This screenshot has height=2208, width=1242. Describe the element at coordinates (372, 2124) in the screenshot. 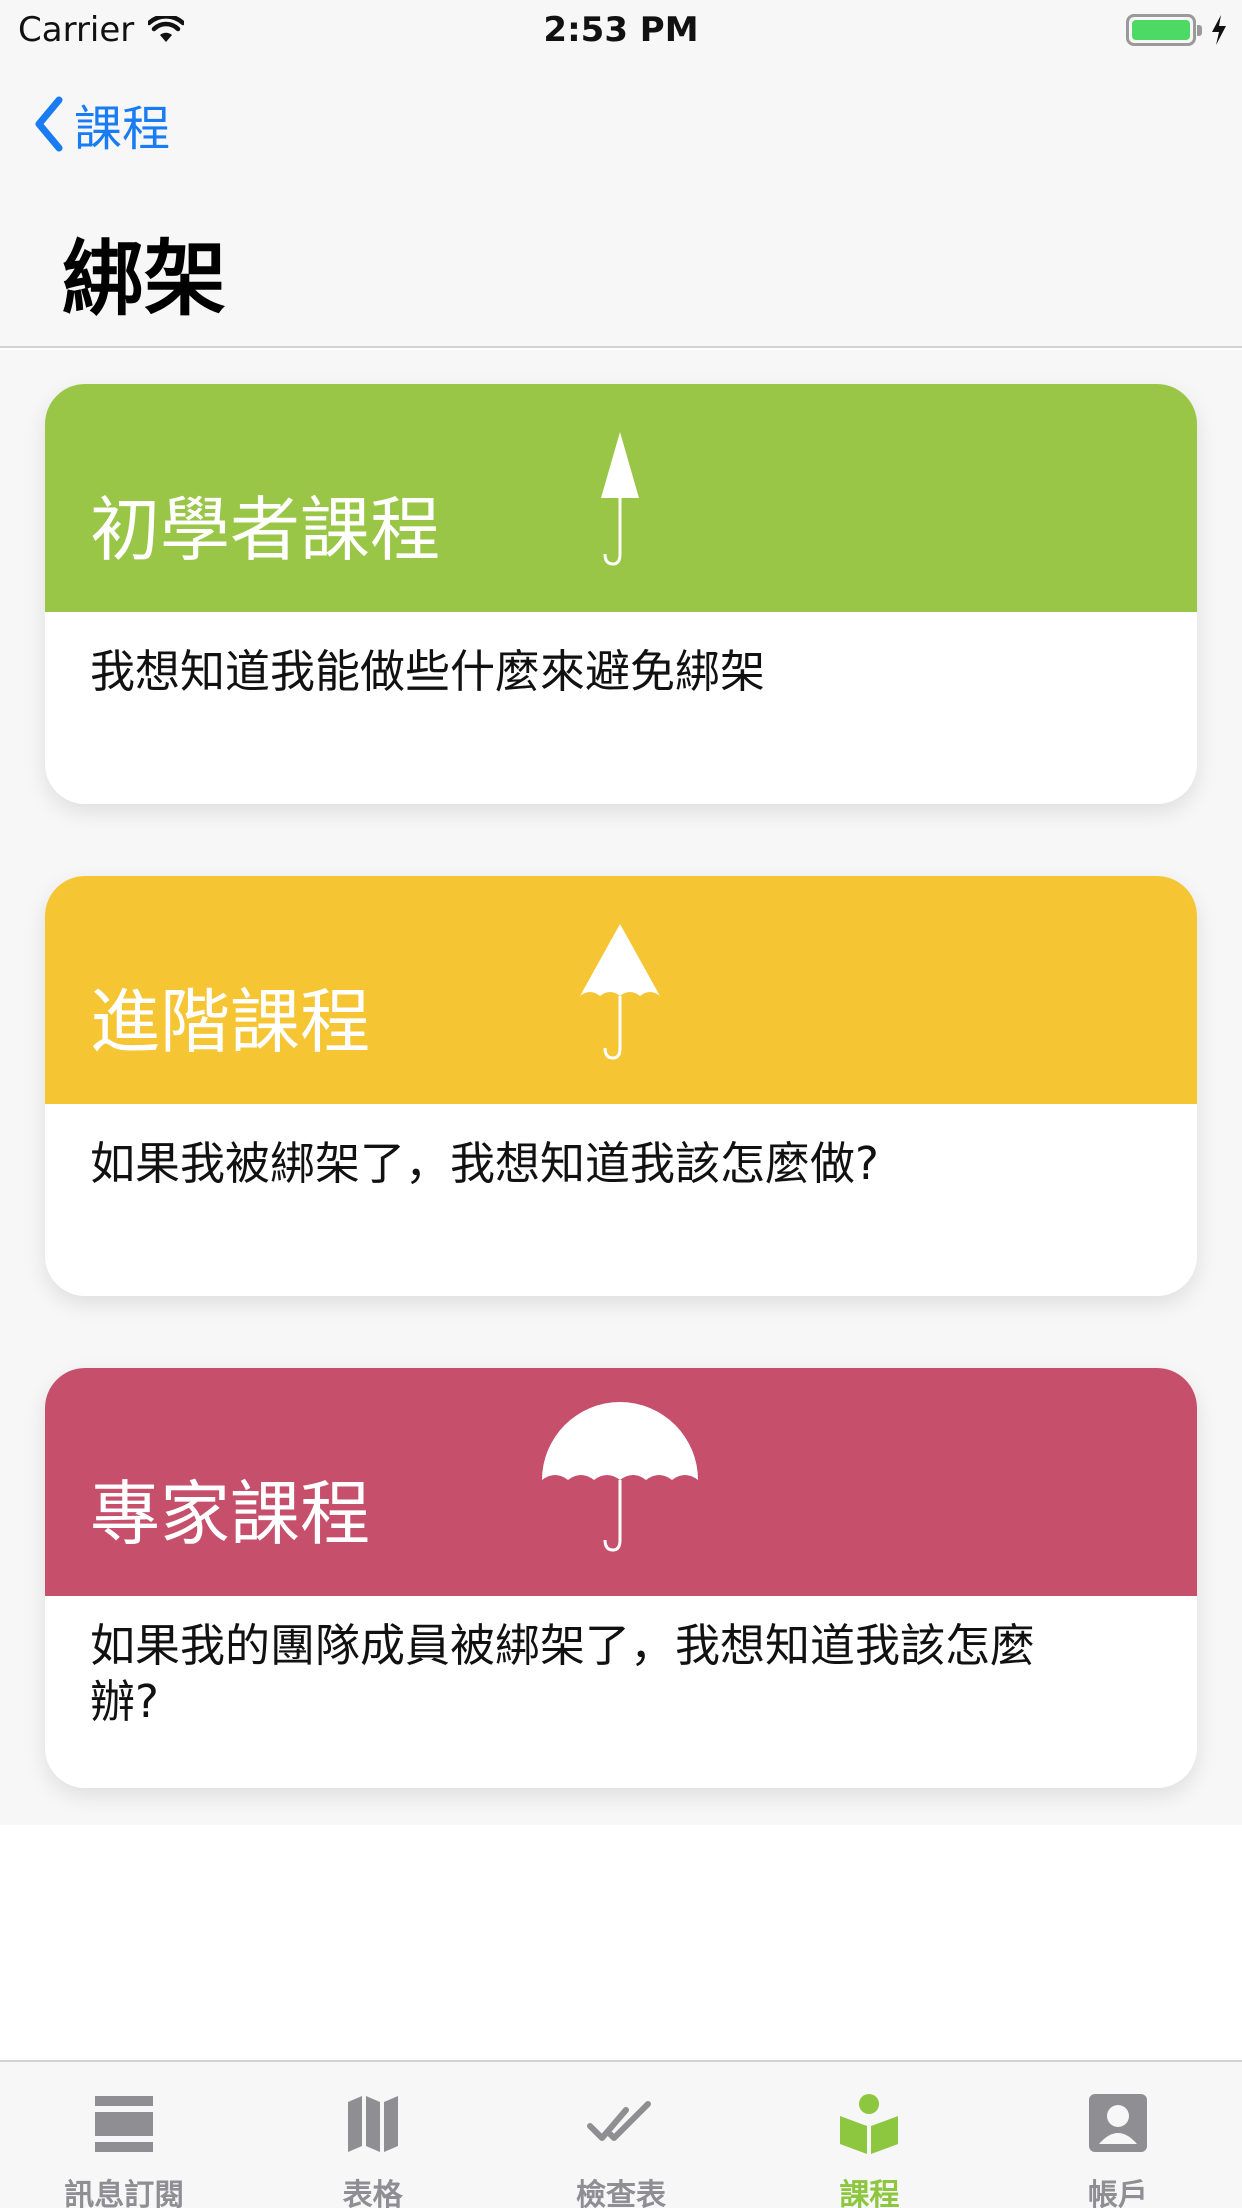

I see `map-icon` at that location.